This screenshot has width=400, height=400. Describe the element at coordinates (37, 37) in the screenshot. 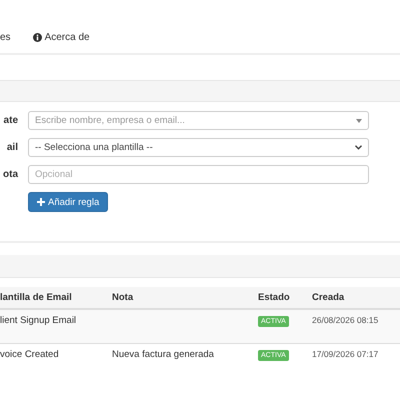

I see `info-icon` at that location.